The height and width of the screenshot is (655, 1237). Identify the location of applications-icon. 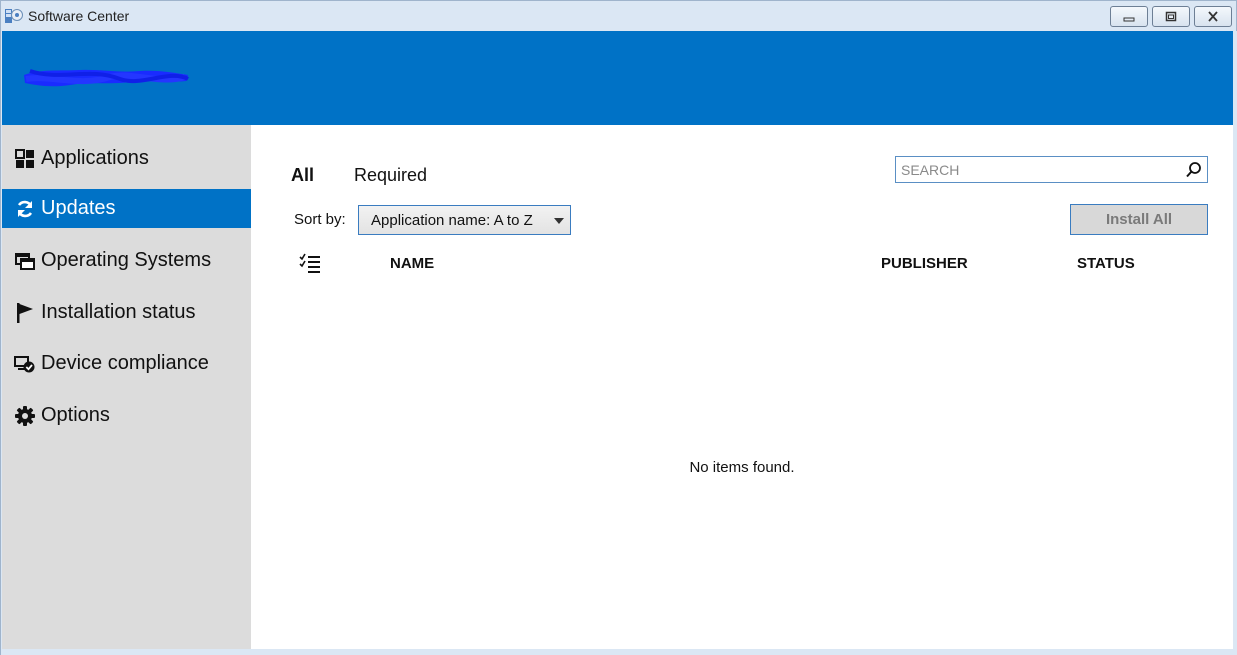
(25, 159).